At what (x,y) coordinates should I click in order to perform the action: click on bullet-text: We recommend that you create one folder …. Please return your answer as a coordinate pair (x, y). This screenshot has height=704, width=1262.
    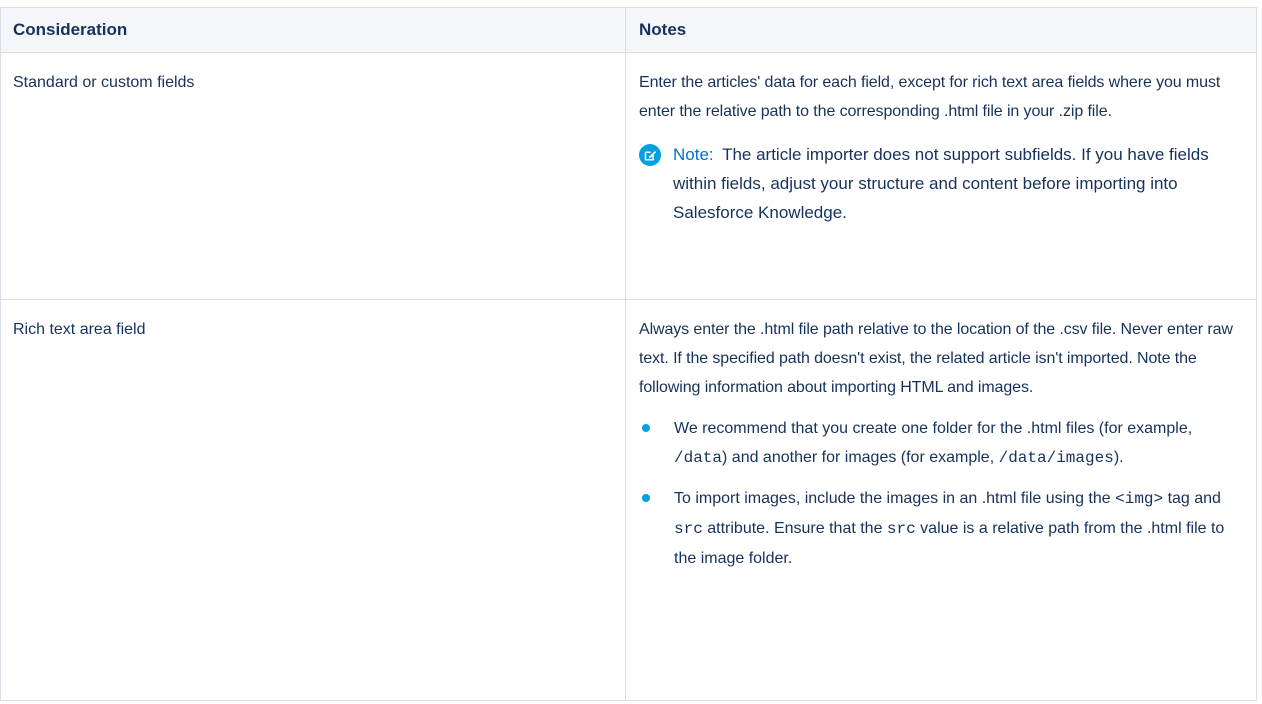
    Looking at the image, I should click on (960, 443).